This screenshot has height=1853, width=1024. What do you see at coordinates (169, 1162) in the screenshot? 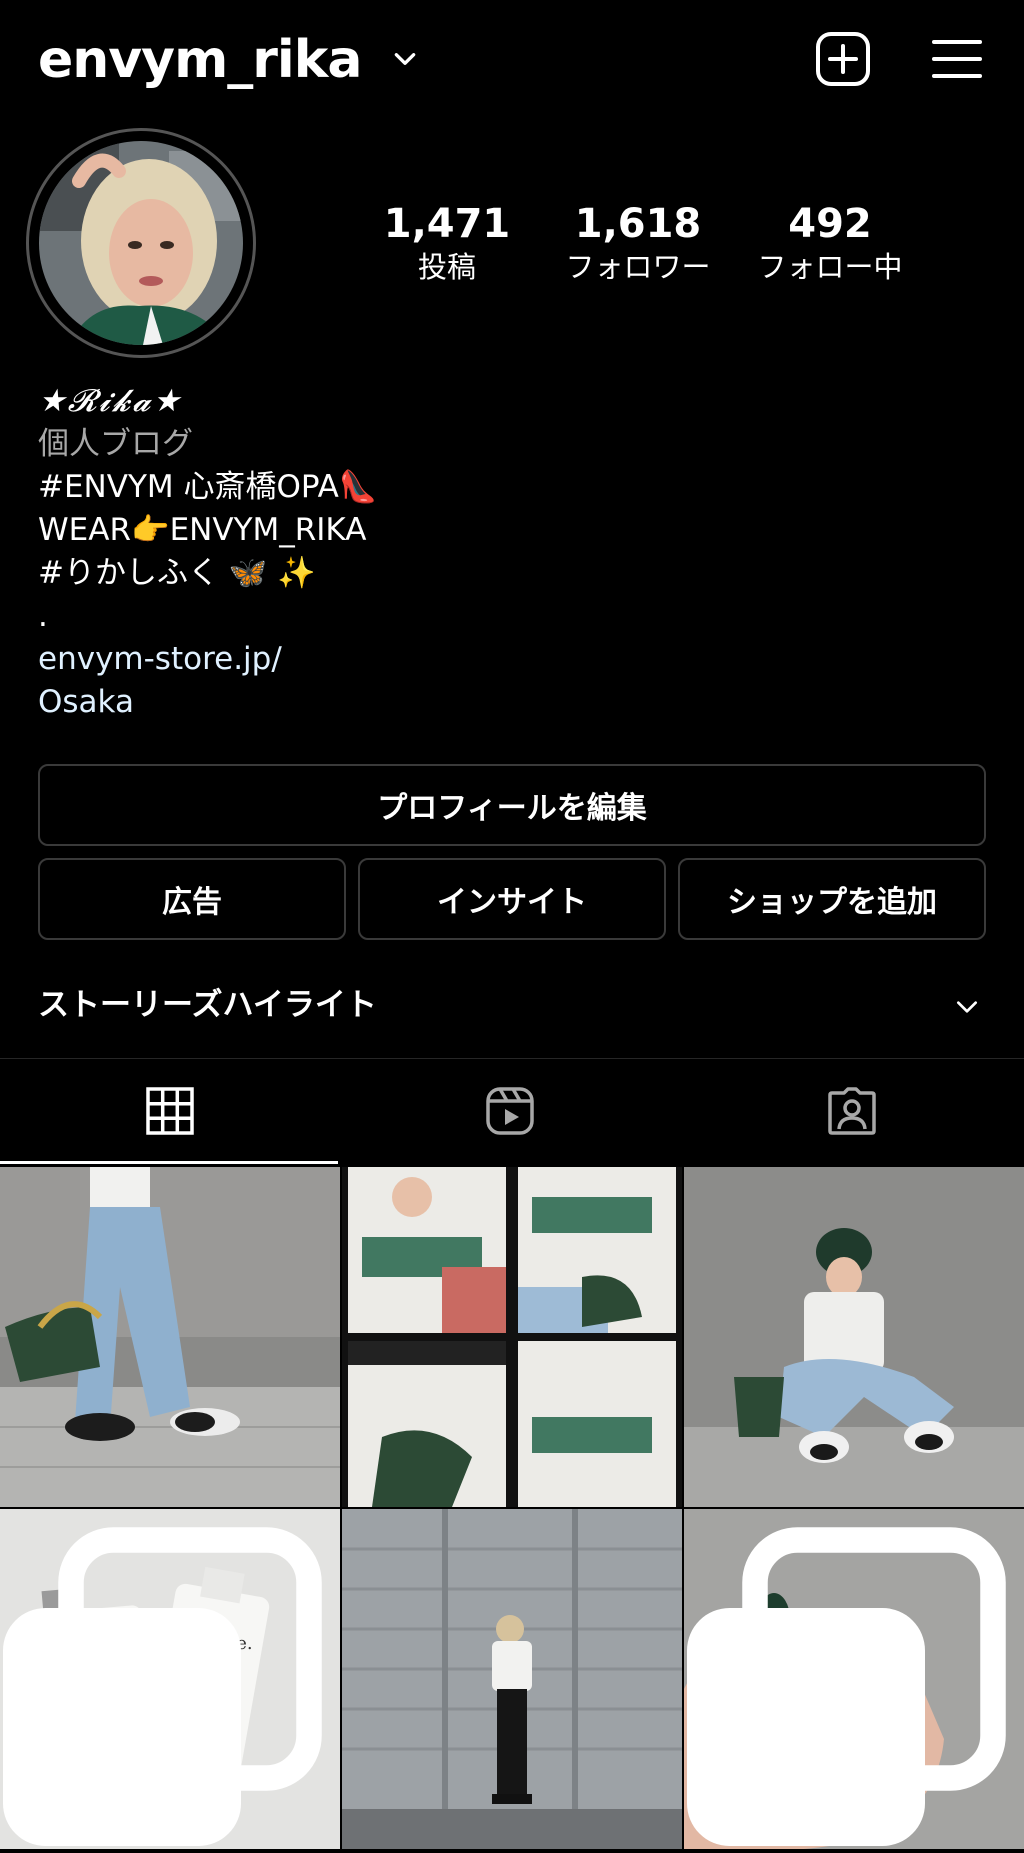
I see `active-tab-indicator` at bounding box center [169, 1162].